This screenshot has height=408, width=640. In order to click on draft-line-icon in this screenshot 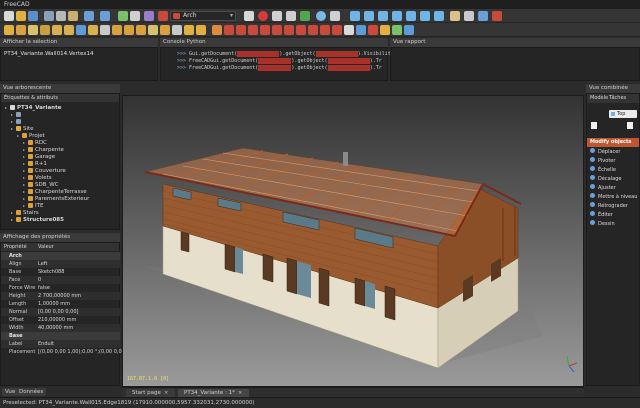, I will do `click(217, 30)`.